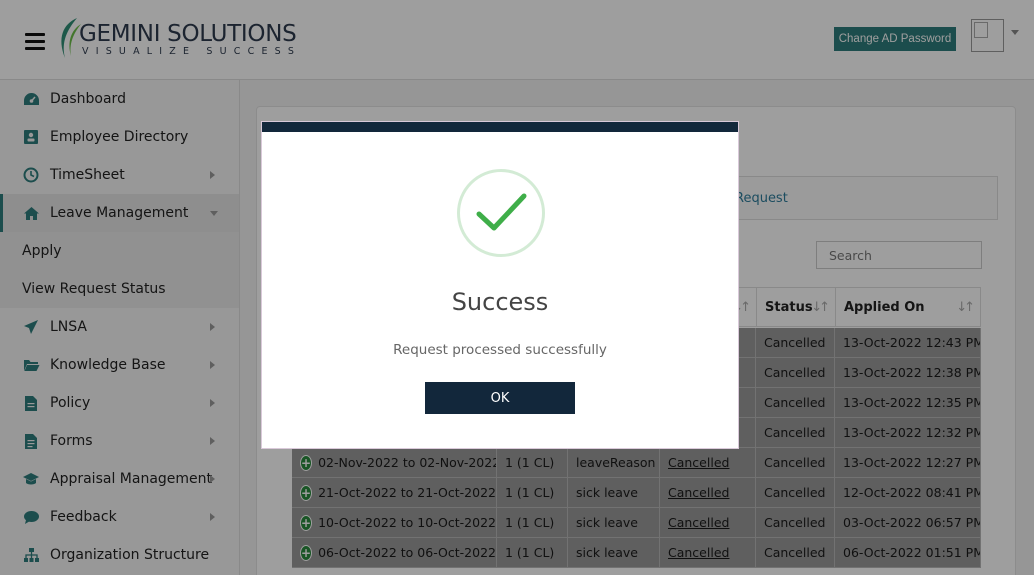 Image resolution: width=1034 pixels, height=575 pixels. Describe the element at coordinates (500, 302) in the screenshot. I see `dialog-title: Success` at that location.